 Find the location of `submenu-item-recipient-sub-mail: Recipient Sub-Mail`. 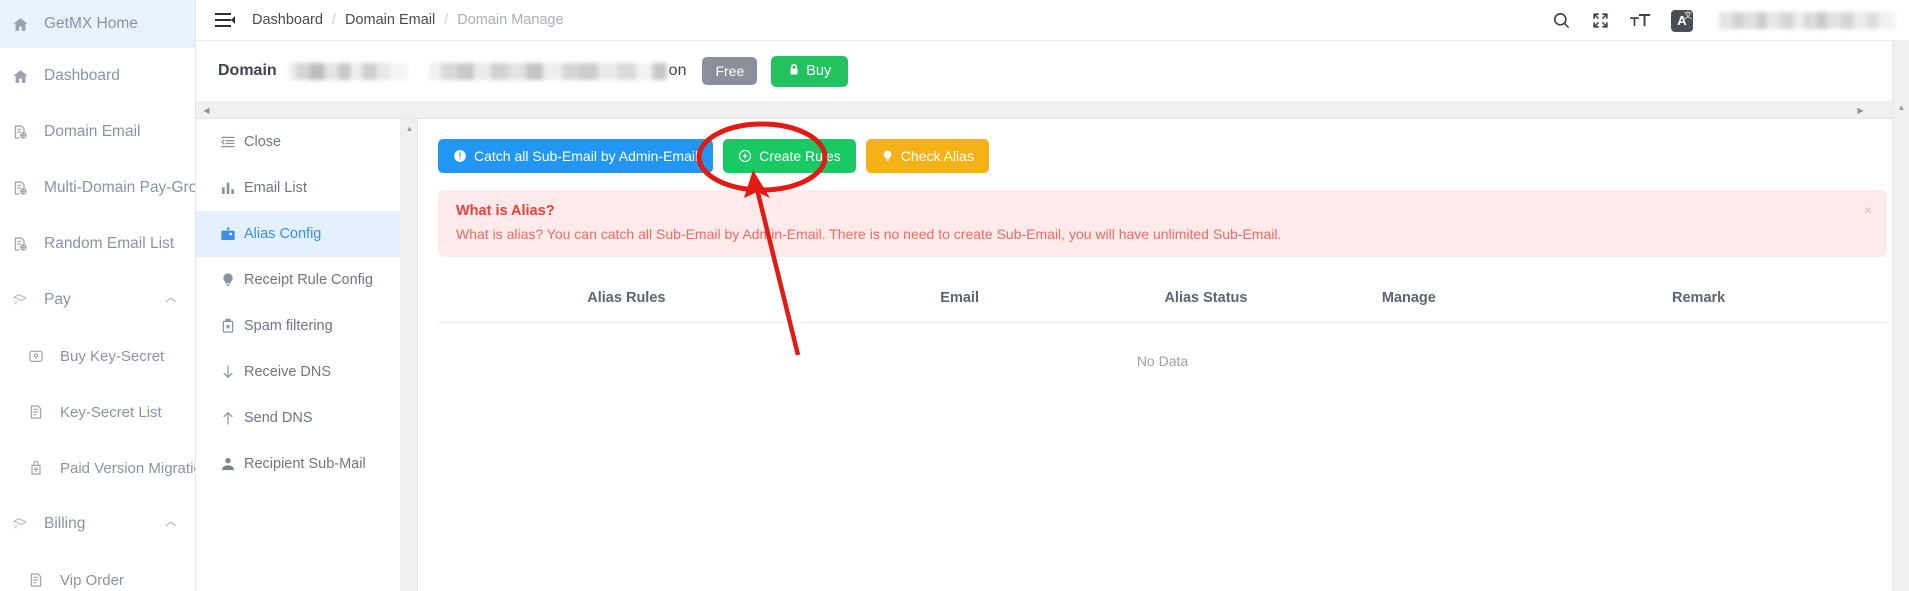

submenu-item-recipient-sub-mail: Recipient Sub-Mail is located at coordinates (298, 464).